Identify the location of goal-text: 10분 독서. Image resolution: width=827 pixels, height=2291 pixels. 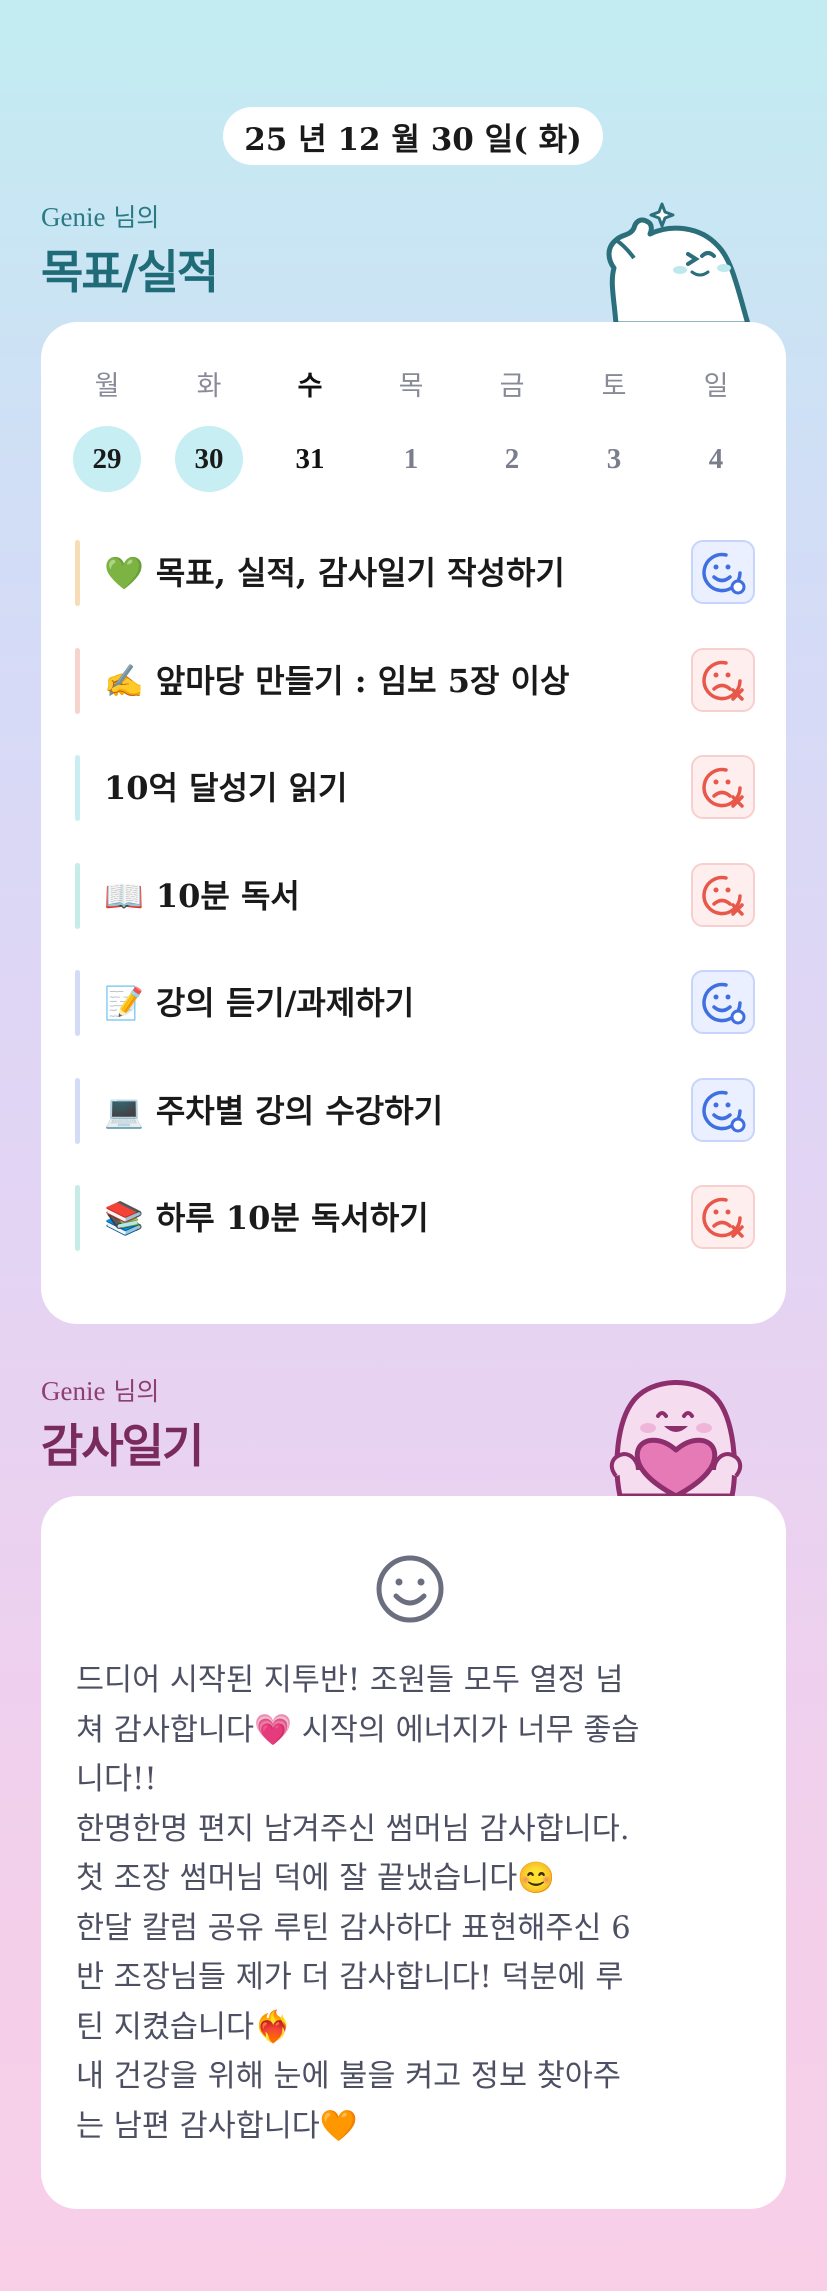
(227, 895).